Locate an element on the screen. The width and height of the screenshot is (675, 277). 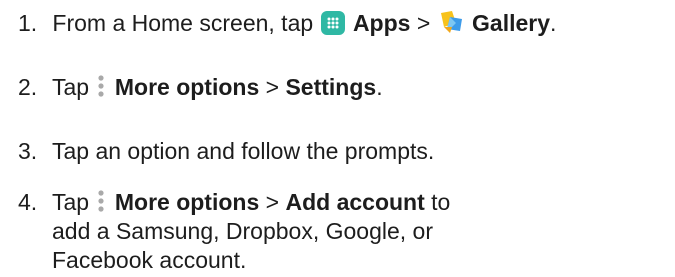
apps-label: Apps is located at coordinates (381, 23).